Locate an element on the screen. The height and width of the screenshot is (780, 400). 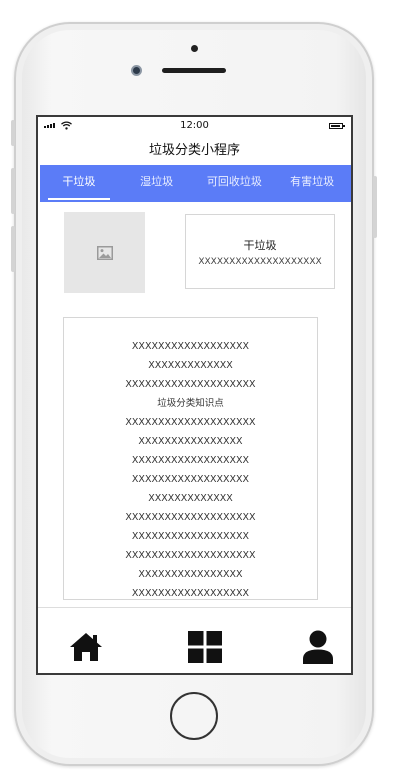
tab-dry-waste: 干垃圾 is located at coordinates (79, 183).